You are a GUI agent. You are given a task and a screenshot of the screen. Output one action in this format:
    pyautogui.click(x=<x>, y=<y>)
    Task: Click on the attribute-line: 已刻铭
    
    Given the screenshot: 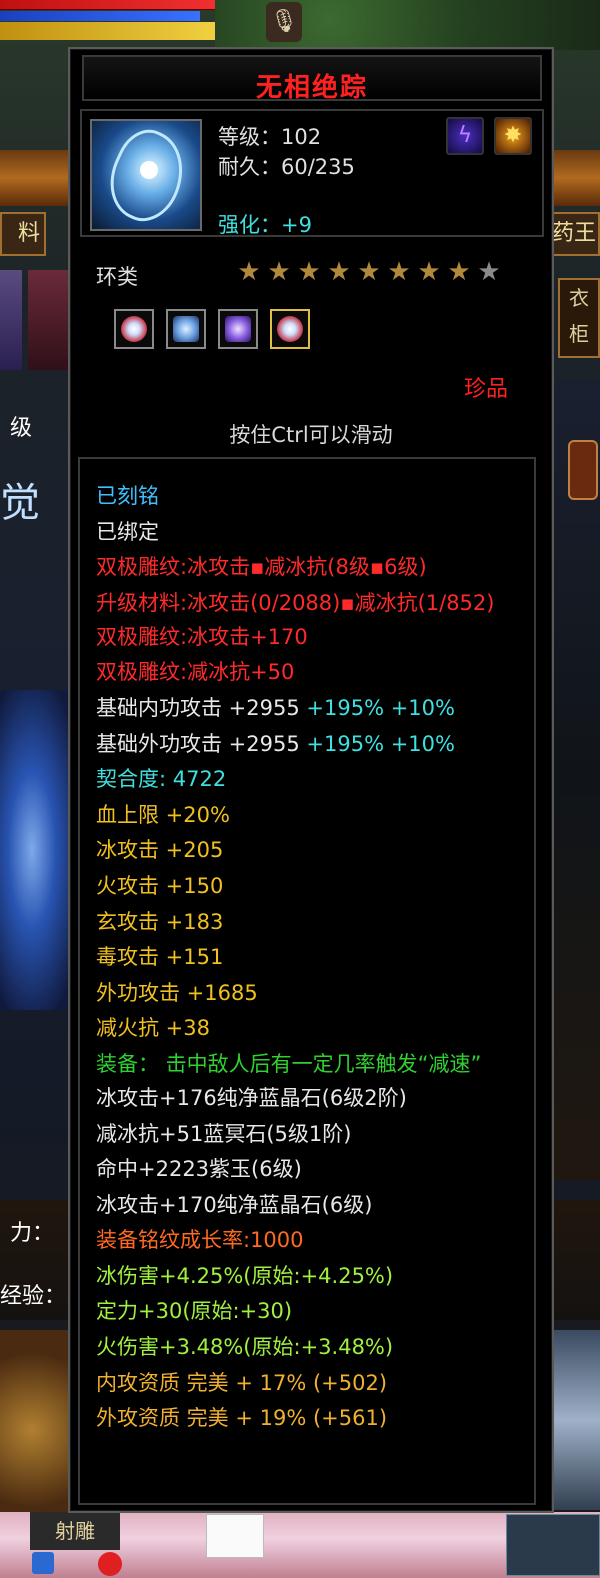 What is the action you would take?
    pyautogui.click(x=315, y=497)
    